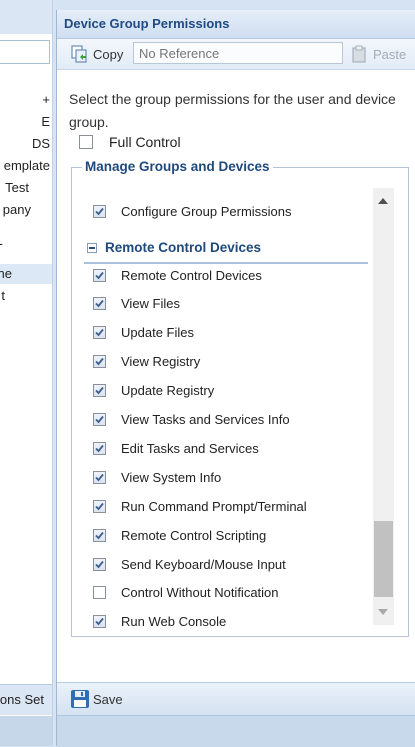 This screenshot has width=415, height=747. What do you see at coordinates (108, 699) in the screenshot?
I see `save-label: Save` at bounding box center [108, 699].